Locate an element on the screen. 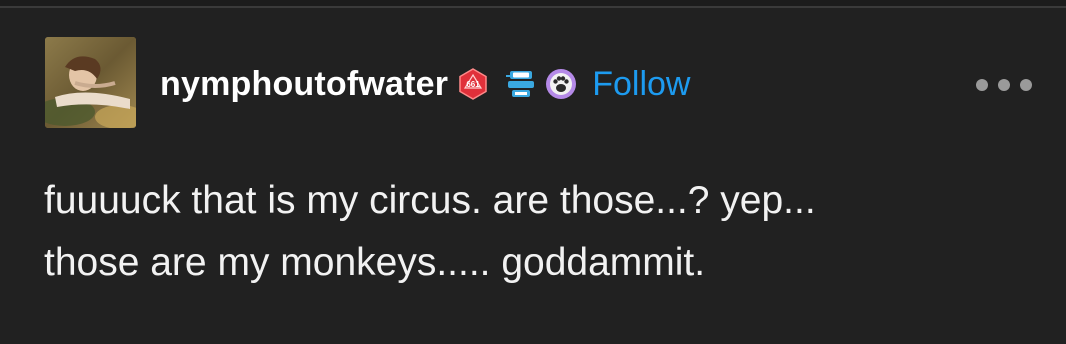 The height and width of the screenshot is (344, 1066). top-divider is located at coordinates (533, 4).